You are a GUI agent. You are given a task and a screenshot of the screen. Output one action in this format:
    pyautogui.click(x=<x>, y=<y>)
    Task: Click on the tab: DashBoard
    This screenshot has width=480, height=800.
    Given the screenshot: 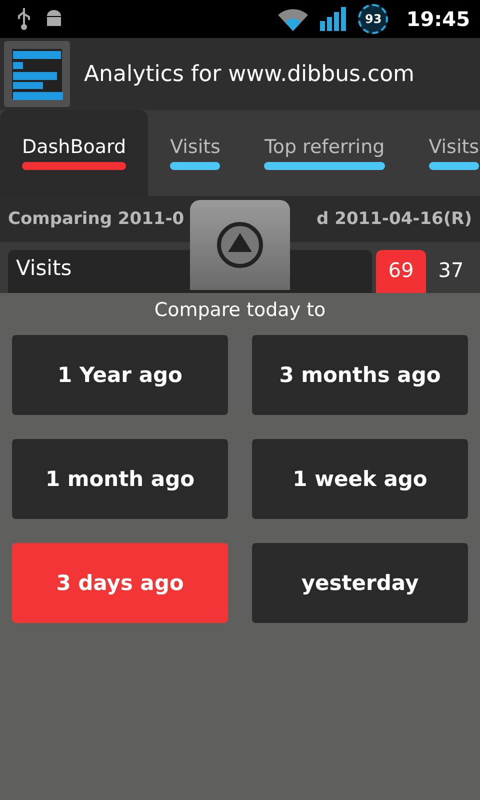 What is the action you would take?
    pyautogui.click(x=74, y=153)
    